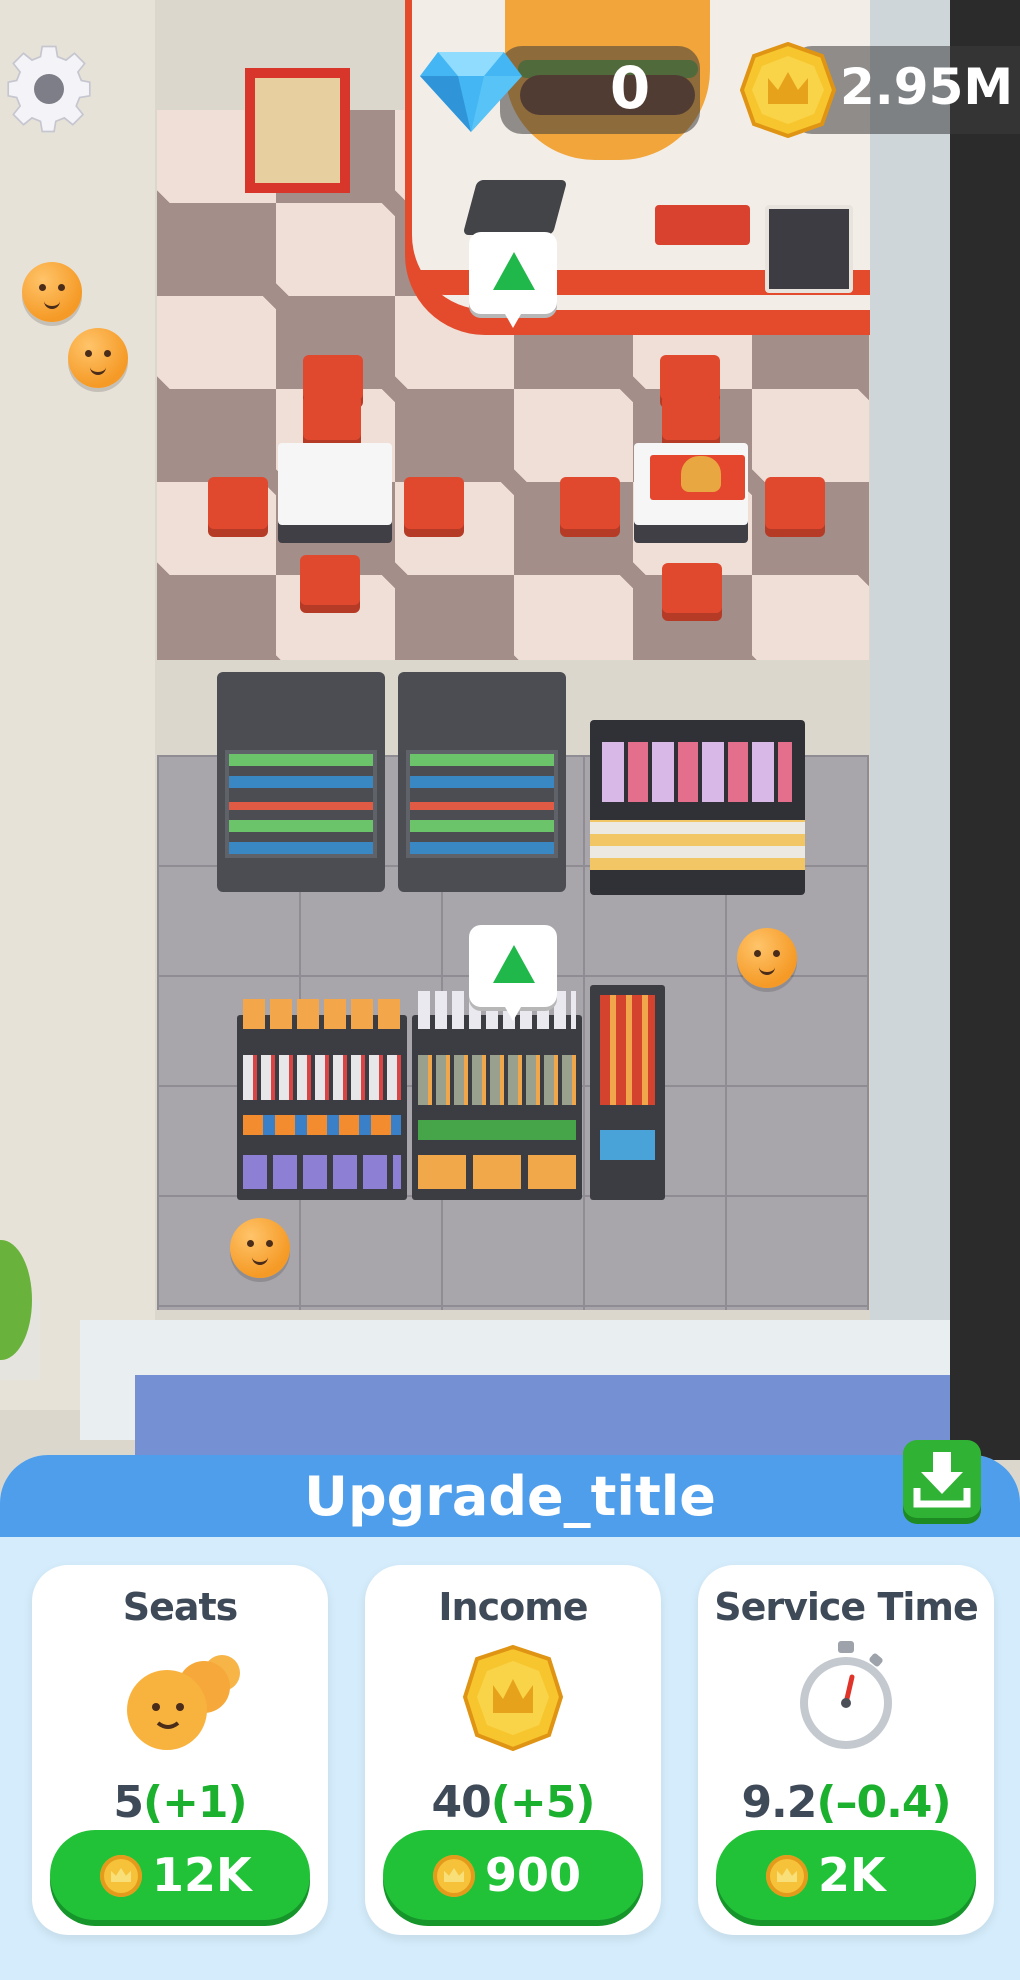 The height and width of the screenshot is (1980, 1020). Describe the element at coordinates (852, 1875) in the screenshot. I see `buy-price: 2K` at that location.